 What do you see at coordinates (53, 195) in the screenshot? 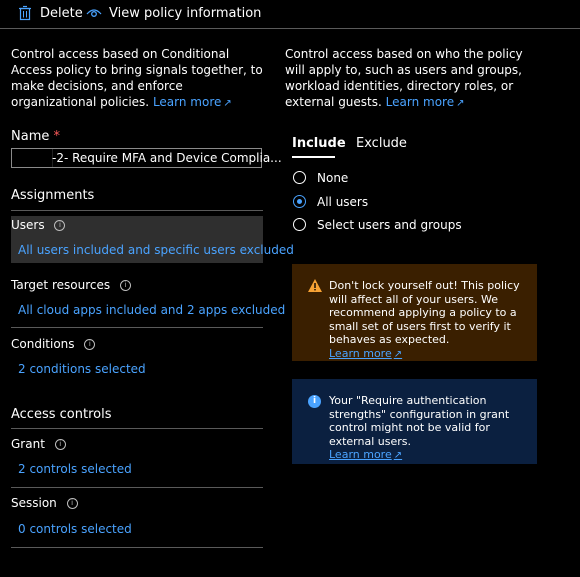
I see `assignments-heading: Assignments` at bounding box center [53, 195].